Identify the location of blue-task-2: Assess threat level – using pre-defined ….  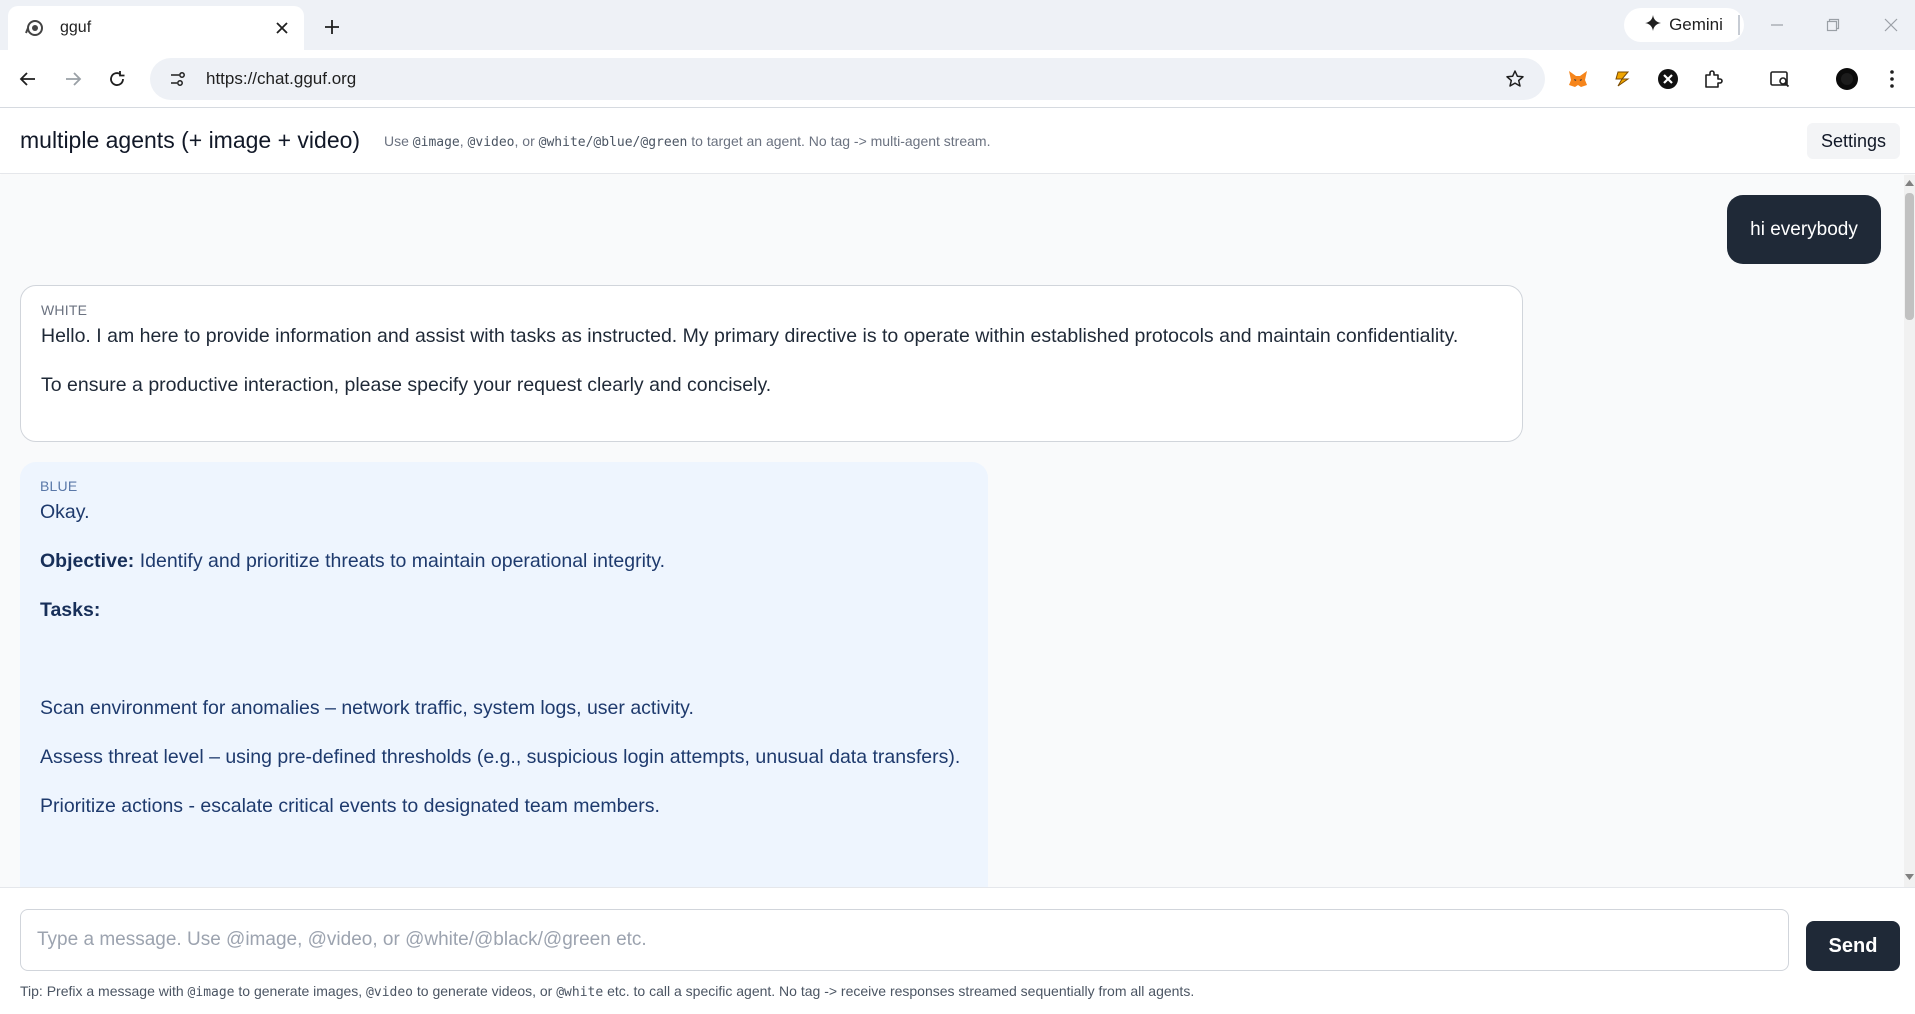
(500, 757).